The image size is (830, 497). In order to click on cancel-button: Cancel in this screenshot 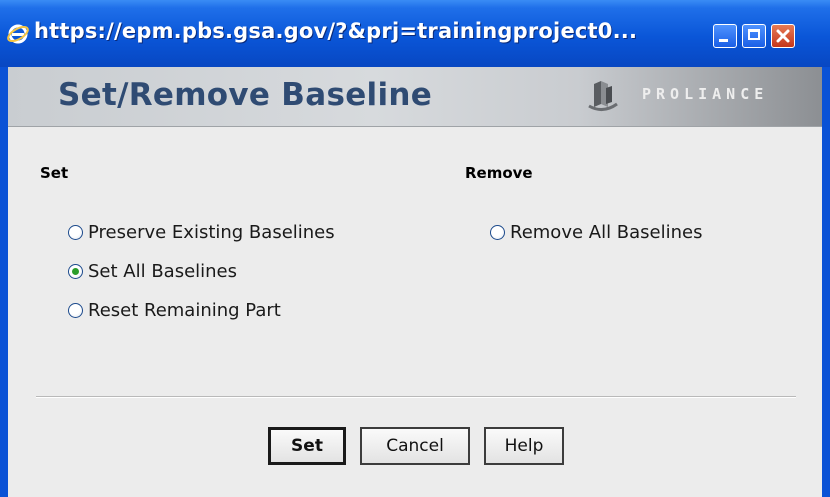, I will do `click(415, 446)`.